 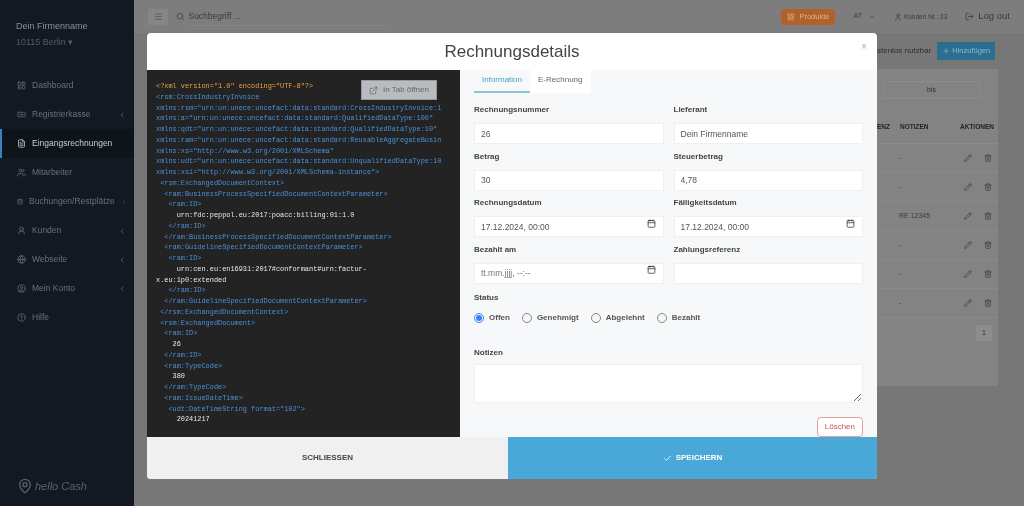 I want to click on logout-icon, so click(x=970, y=16).